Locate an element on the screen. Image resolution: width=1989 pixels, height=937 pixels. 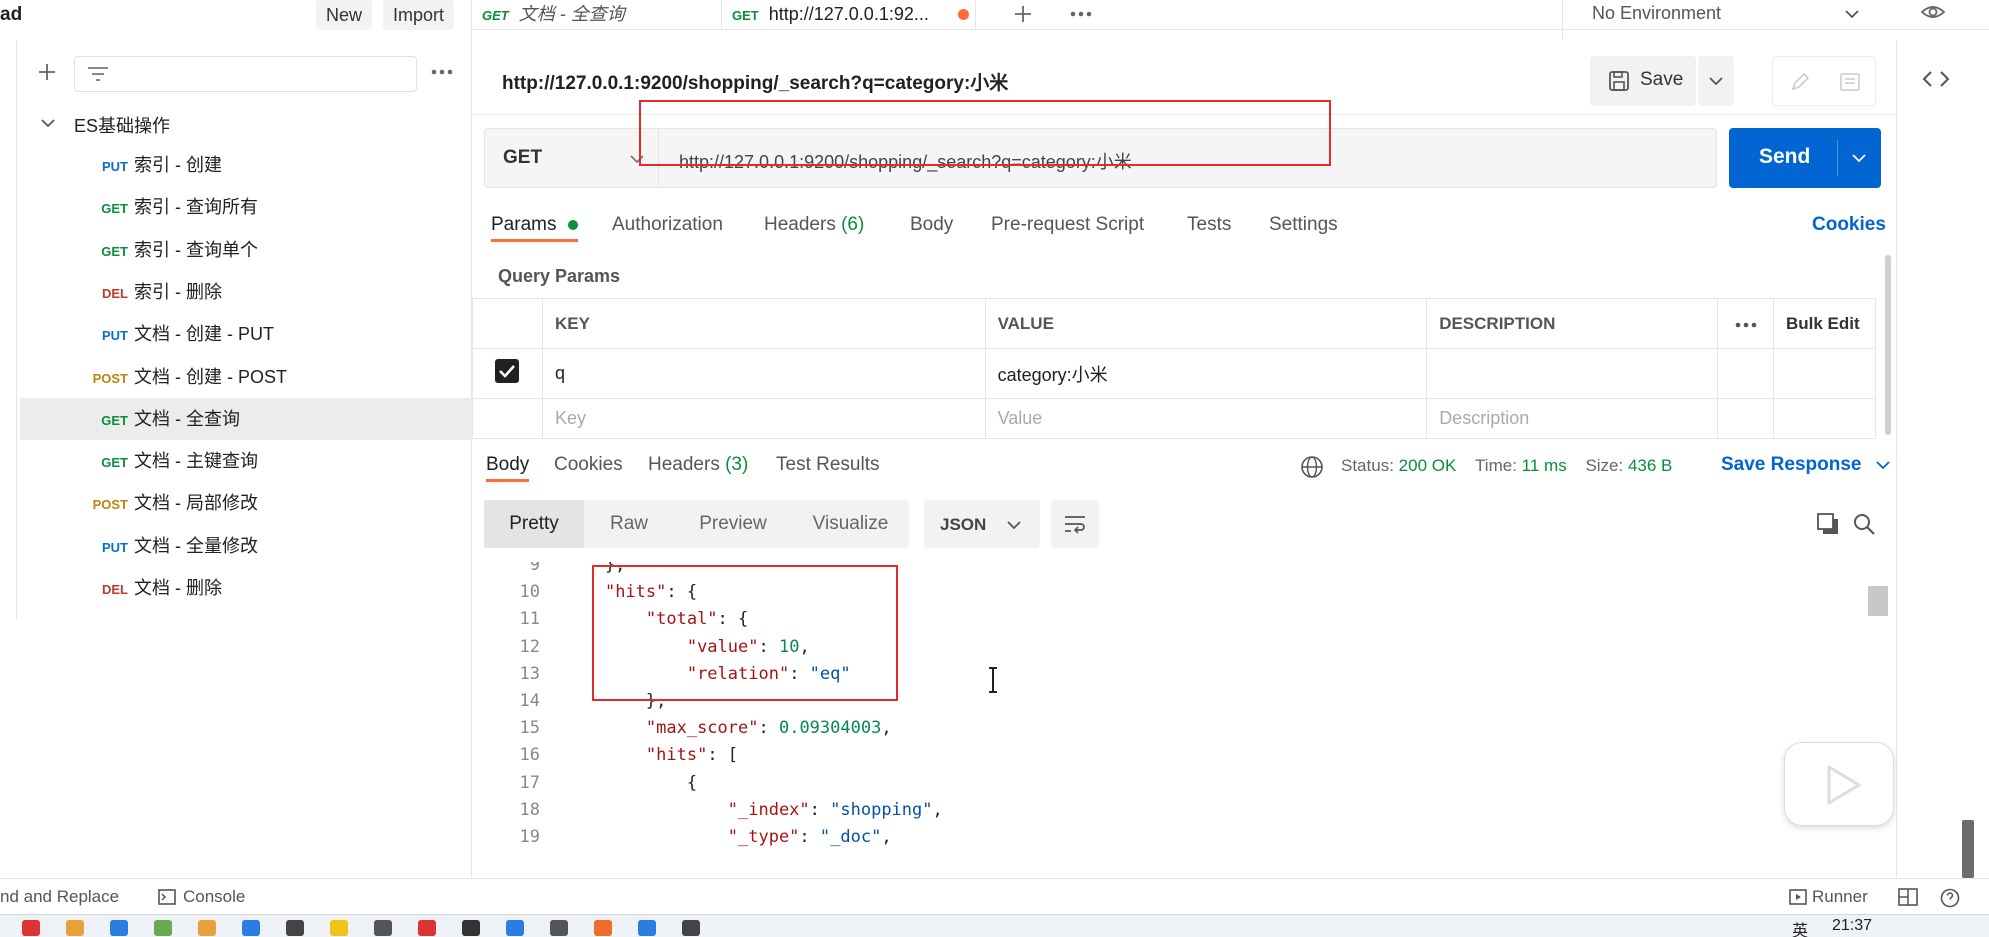
code-icon is located at coordinates (1936, 79).